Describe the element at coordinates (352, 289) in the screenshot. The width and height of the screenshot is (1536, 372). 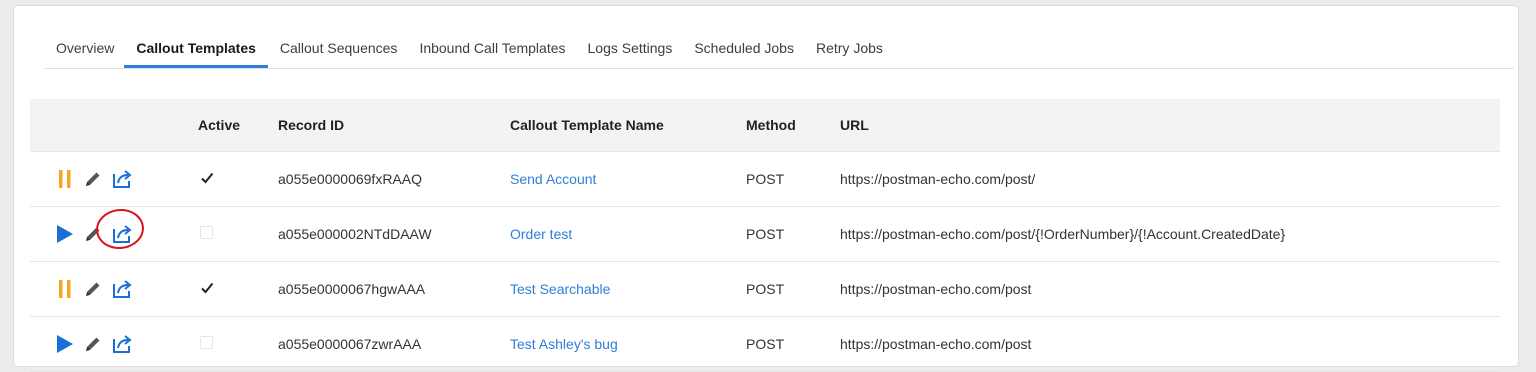
I see `record-id: a055e0000067hgwAAA` at that location.